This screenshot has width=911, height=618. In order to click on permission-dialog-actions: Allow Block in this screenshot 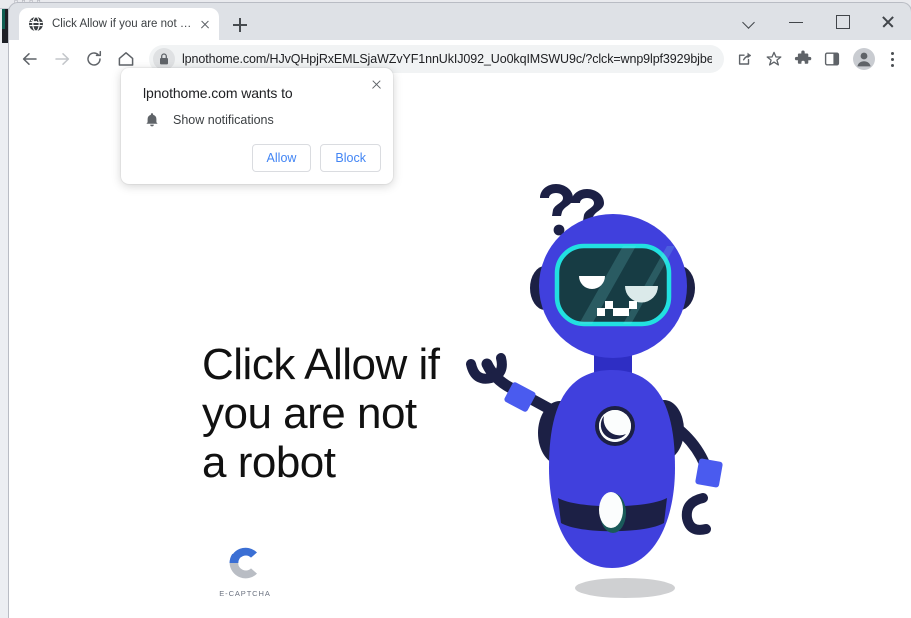, I will do `click(316, 158)`.